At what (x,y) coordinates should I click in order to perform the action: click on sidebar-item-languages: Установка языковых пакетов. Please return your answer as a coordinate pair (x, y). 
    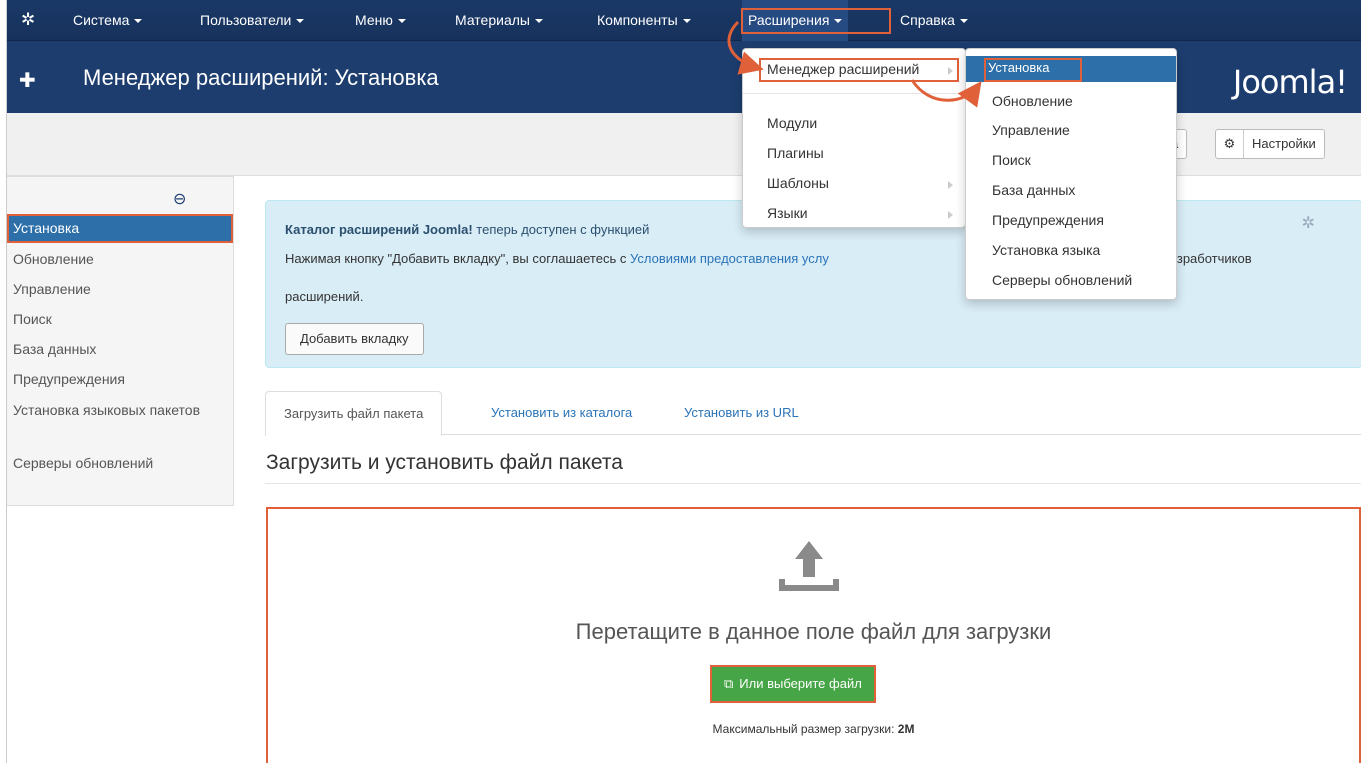
    Looking at the image, I should click on (108, 410).